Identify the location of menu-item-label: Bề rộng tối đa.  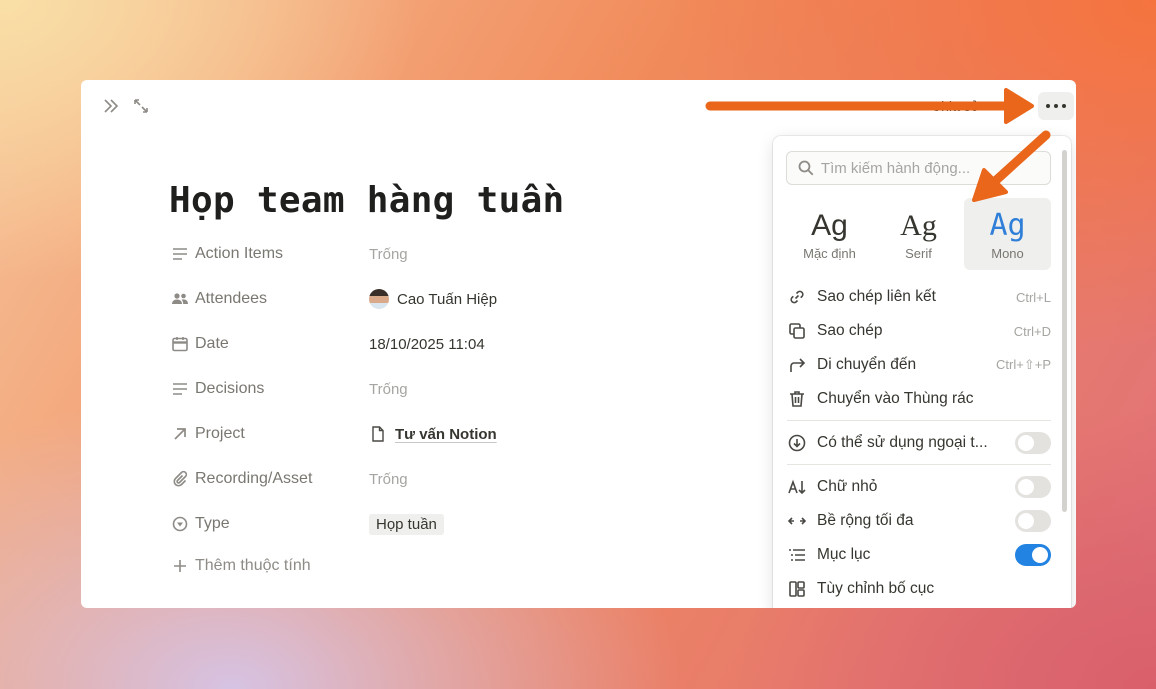
(865, 520).